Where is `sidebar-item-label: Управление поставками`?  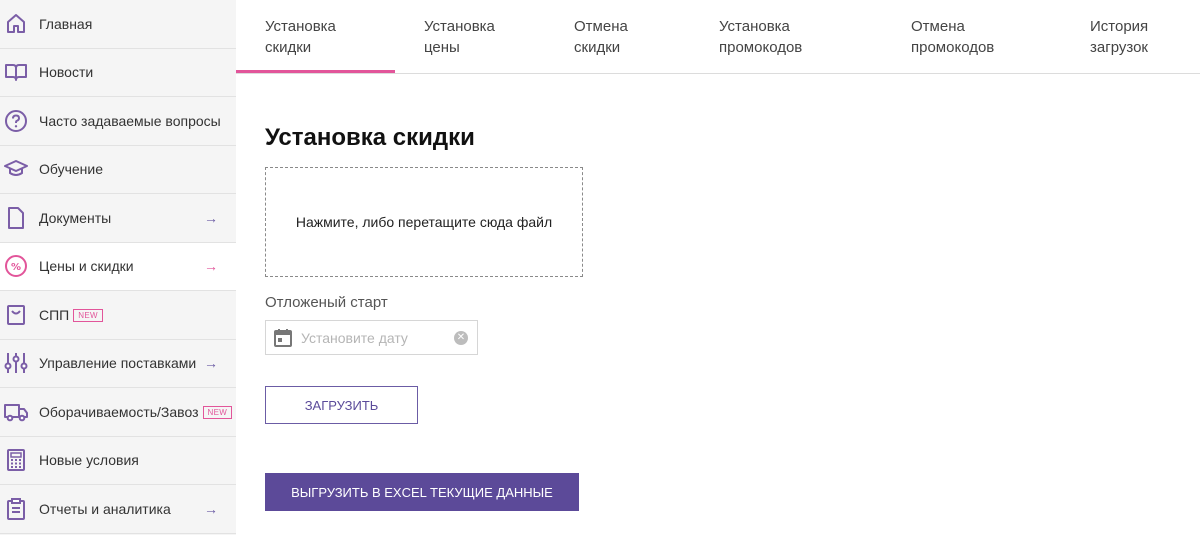 sidebar-item-label: Управление поставками is located at coordinates (118, 363).